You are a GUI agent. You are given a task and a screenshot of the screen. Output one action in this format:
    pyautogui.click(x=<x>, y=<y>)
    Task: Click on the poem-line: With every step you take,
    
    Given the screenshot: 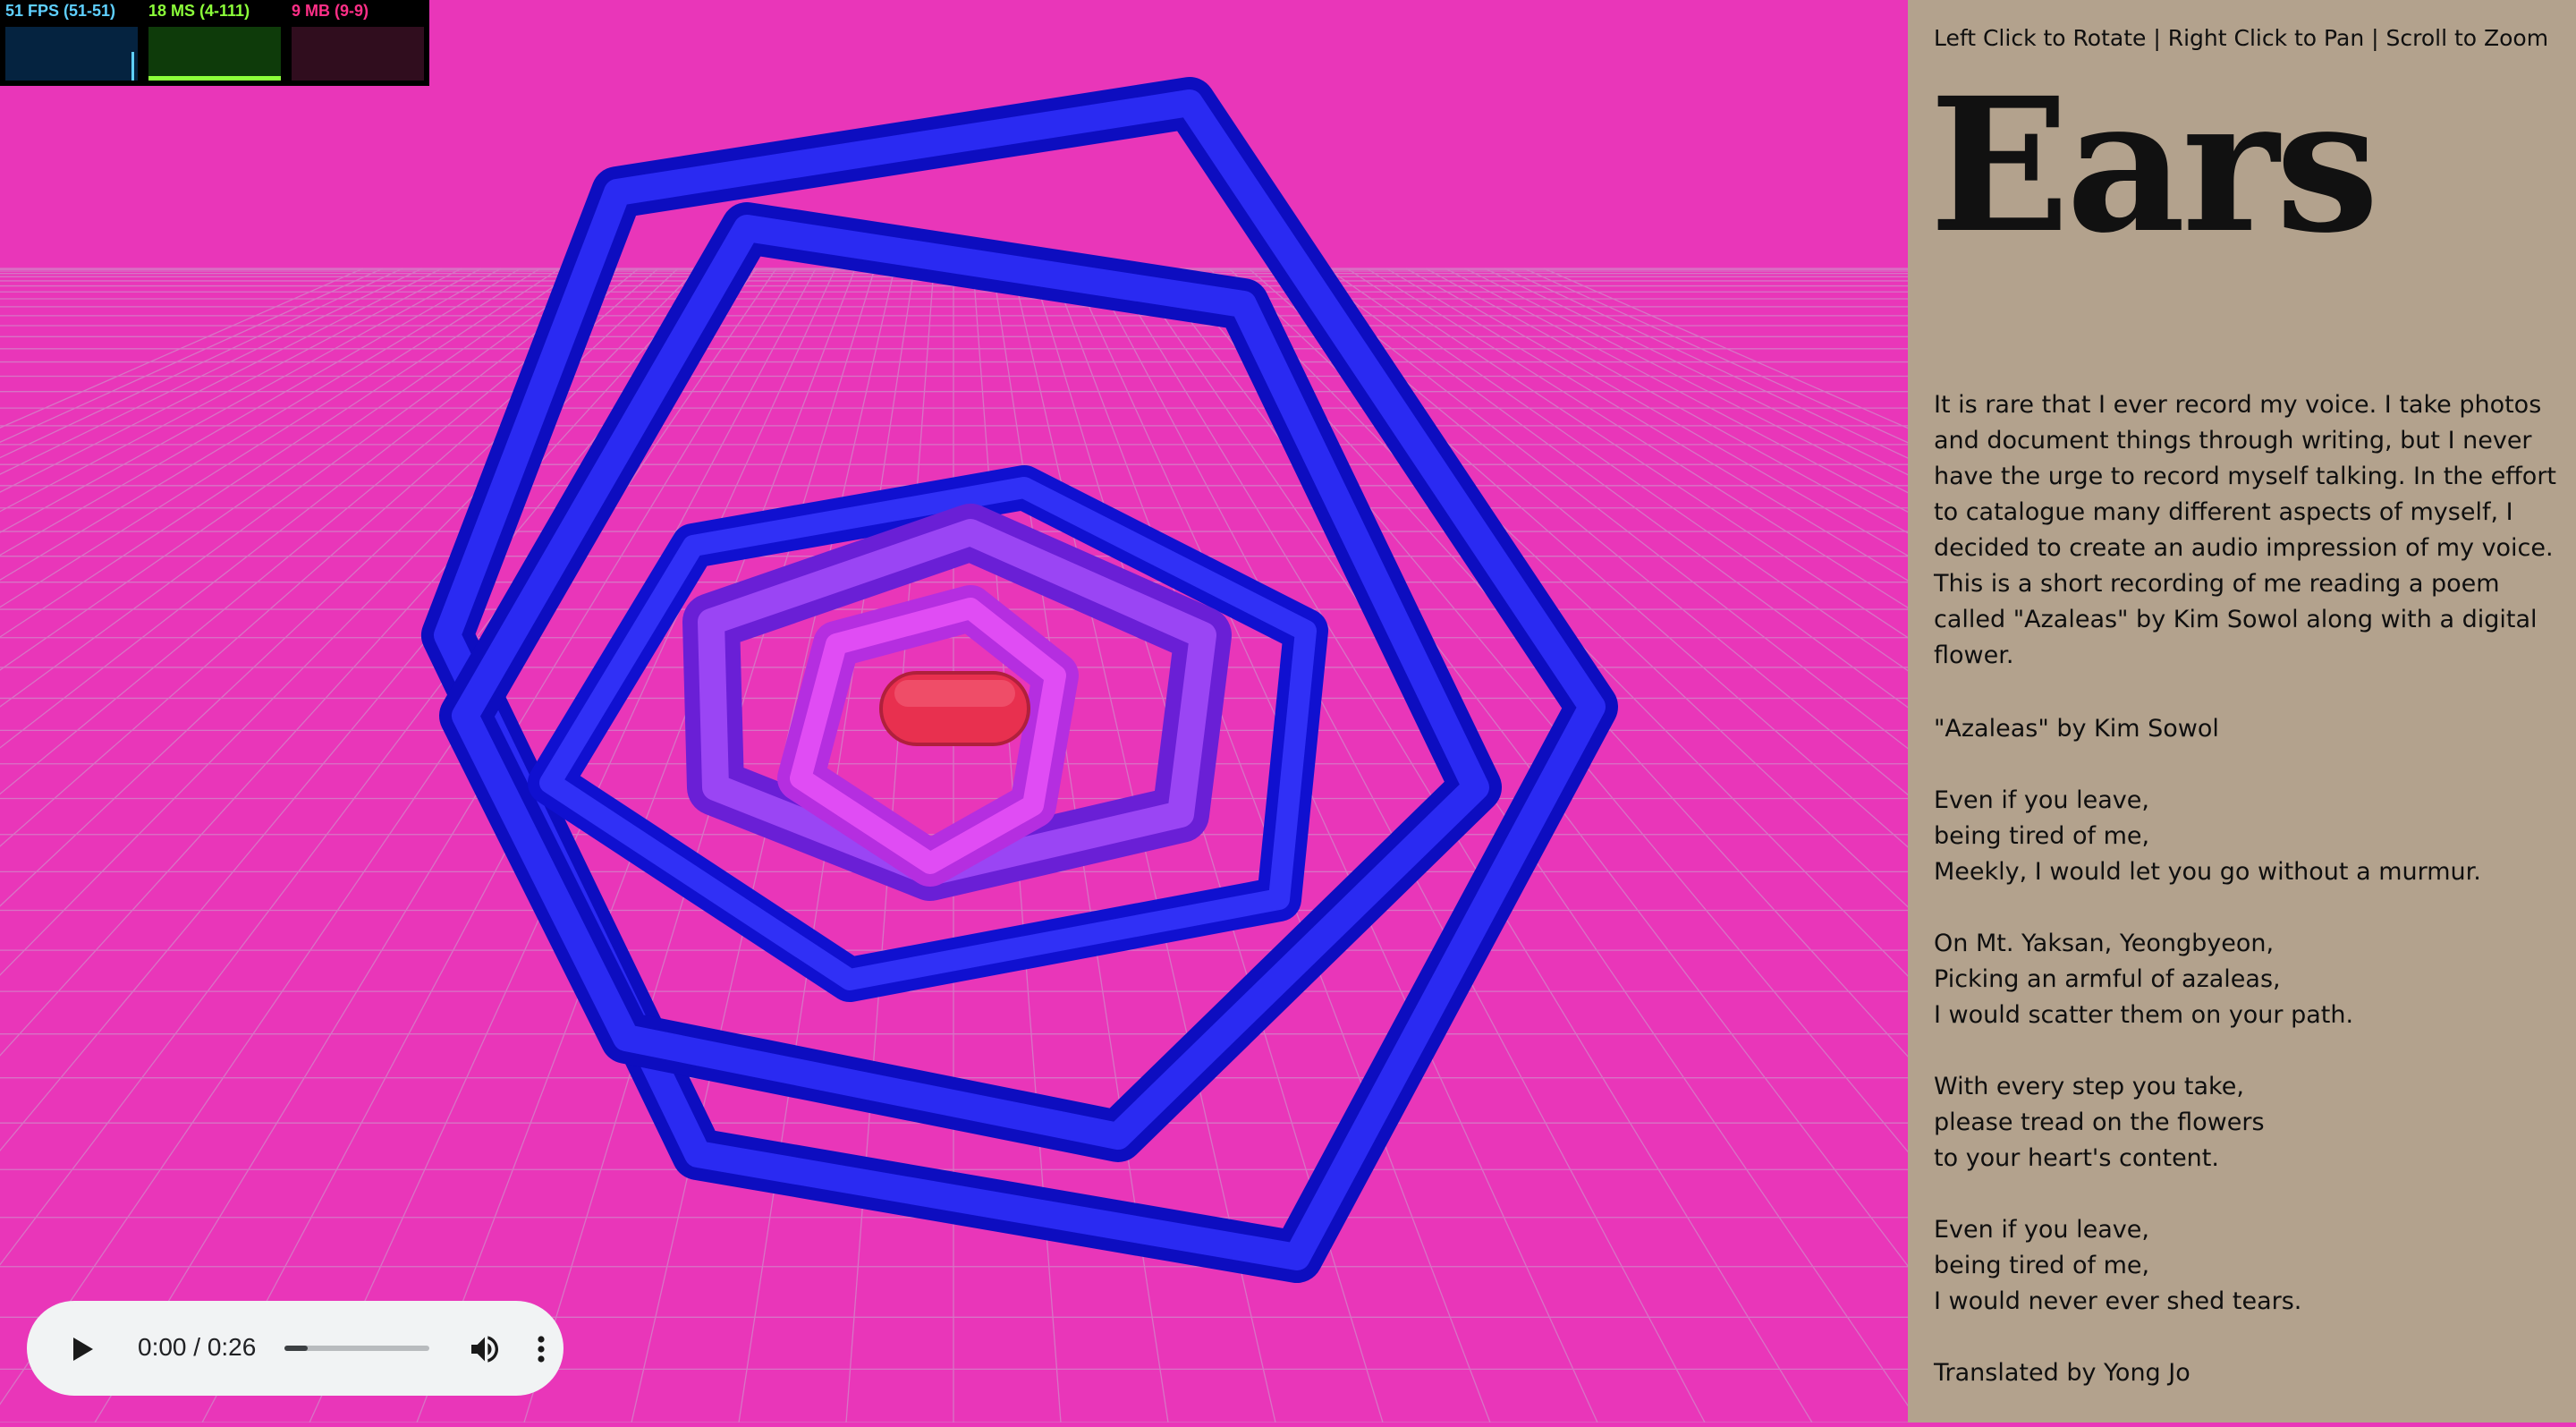 What is the action you would take?
    pyautogui.click(x=2089, y=1086)
    